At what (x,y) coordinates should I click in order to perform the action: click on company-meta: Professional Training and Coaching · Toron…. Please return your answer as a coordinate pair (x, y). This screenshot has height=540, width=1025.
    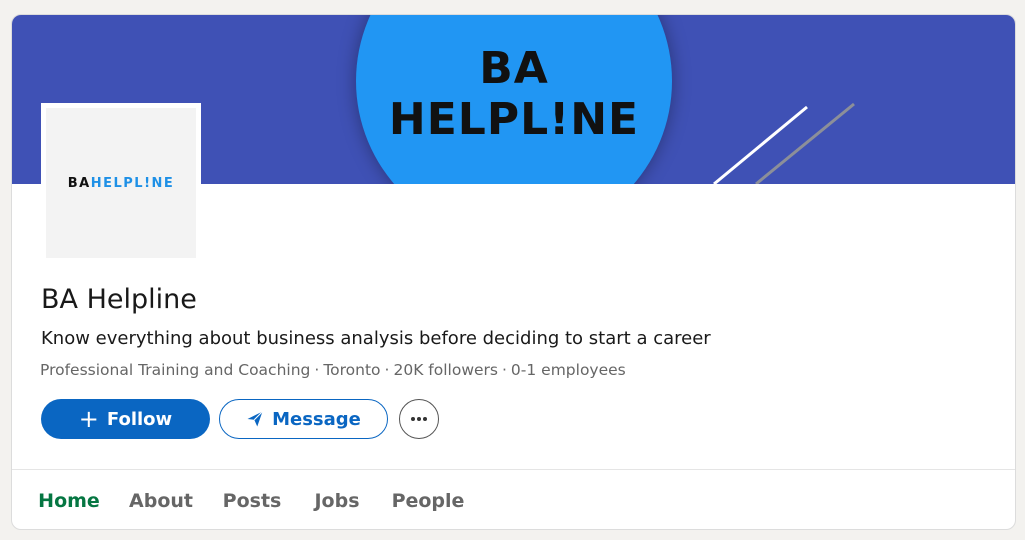
    Looking at the image, I should click on (333, 370).